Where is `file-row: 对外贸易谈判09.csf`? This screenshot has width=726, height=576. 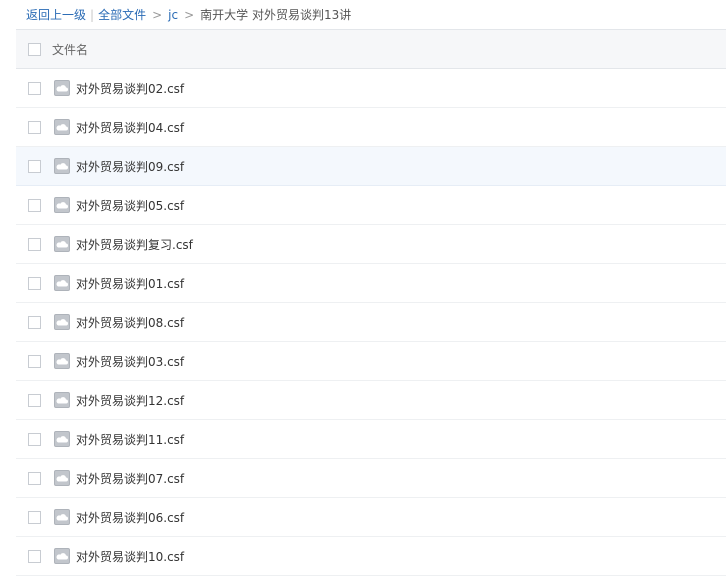
file-row: 对外贸易谈判09.csf is located at coordinates (371, 166).